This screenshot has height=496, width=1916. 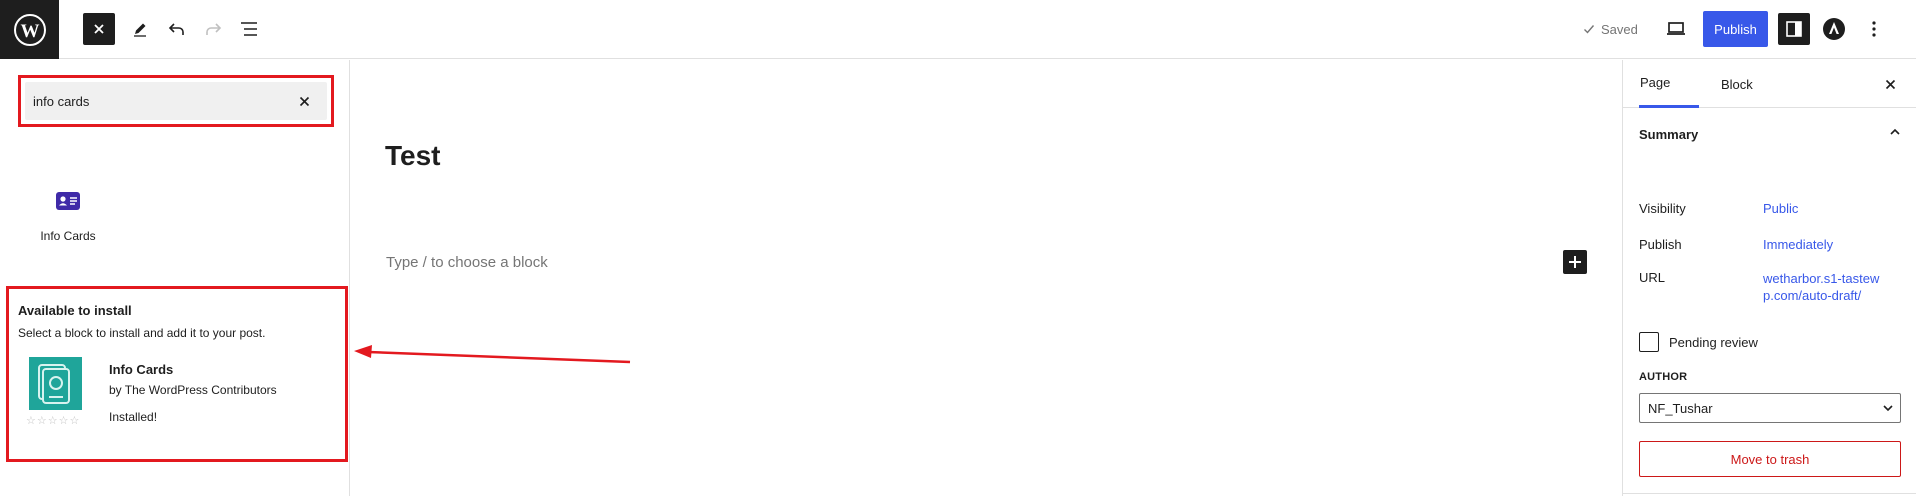 What do you see at coordinates (1652, 277) in the screenshot?
I see `url-label: URL` at bounding box center [1652, 277].